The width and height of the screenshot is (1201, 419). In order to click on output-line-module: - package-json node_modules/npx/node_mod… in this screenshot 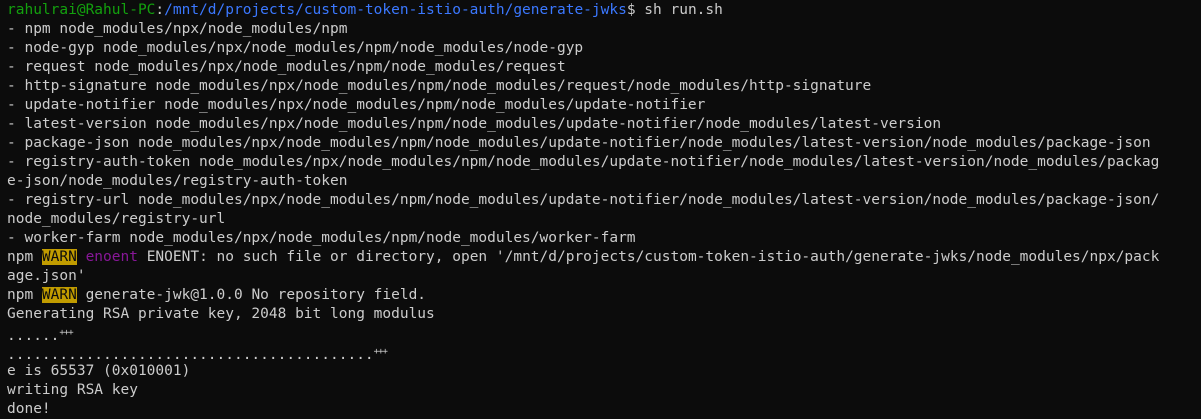, I will do `click(579, 143)`.